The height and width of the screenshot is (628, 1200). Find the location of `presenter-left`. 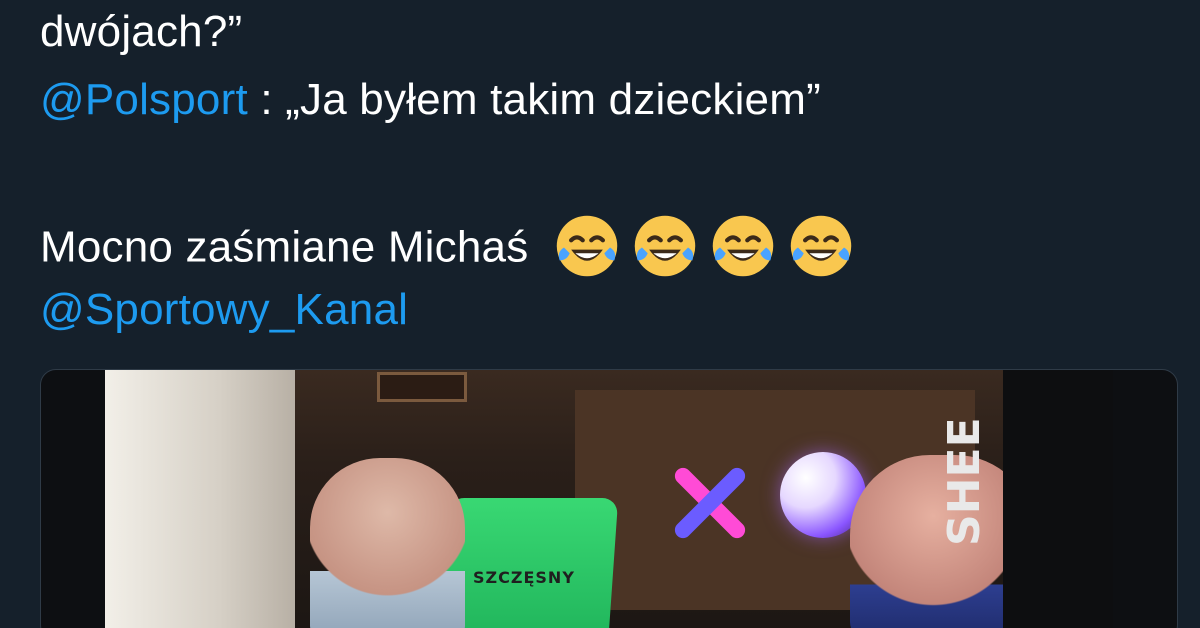

presenter-left is located at coordinates (387, 543).